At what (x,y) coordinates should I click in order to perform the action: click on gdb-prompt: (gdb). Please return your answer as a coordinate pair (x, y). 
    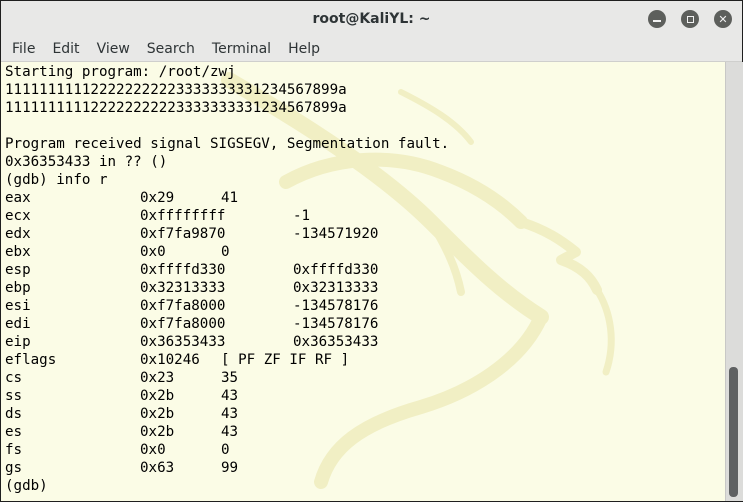
    Looking at the image, I should click on (227, 486).